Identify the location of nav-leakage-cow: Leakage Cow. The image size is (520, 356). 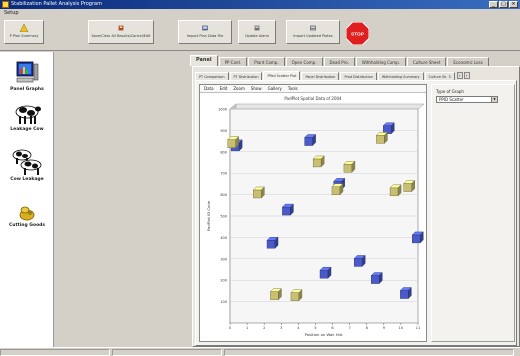
(27, 117).